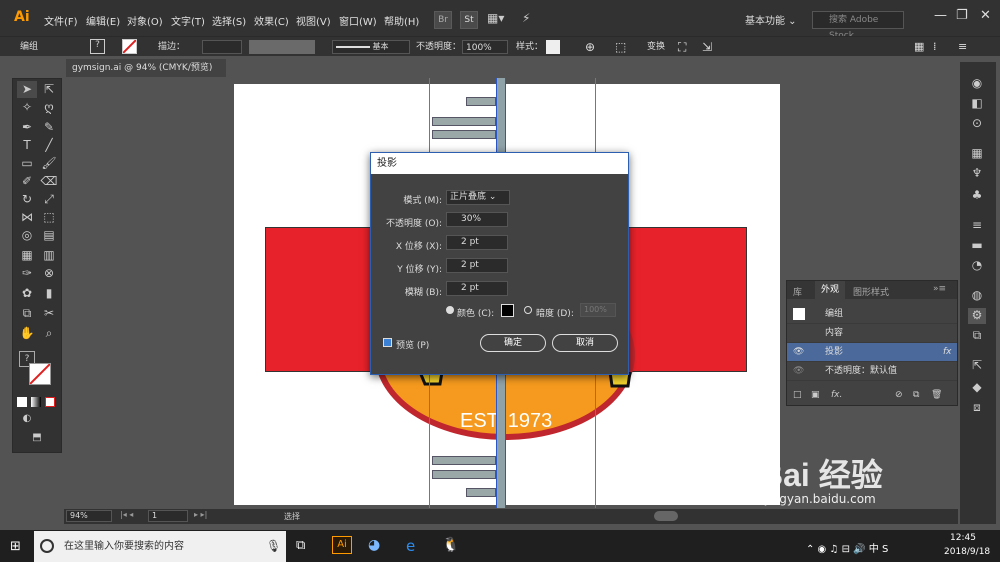 The height and width of the screenshot is (562, 1000). What do you see at coordinates (49, 89) in the screenshot?
I see `direct-selection-tool-icon: ⇱` at bounding box center [49, 89].